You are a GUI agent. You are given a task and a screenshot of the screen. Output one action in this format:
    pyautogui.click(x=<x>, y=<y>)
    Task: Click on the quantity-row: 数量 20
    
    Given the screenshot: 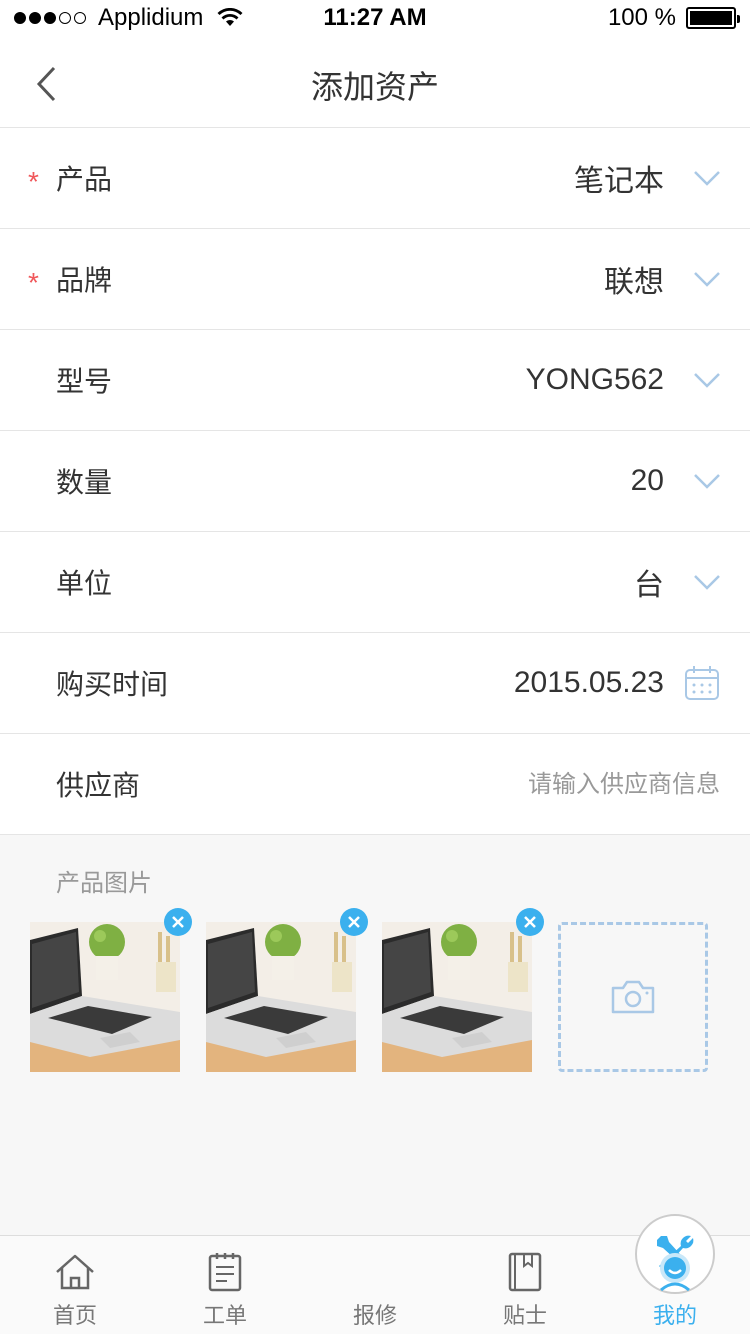 What is the action you would take?
    pyautogui.click(x=375, y=481)
    